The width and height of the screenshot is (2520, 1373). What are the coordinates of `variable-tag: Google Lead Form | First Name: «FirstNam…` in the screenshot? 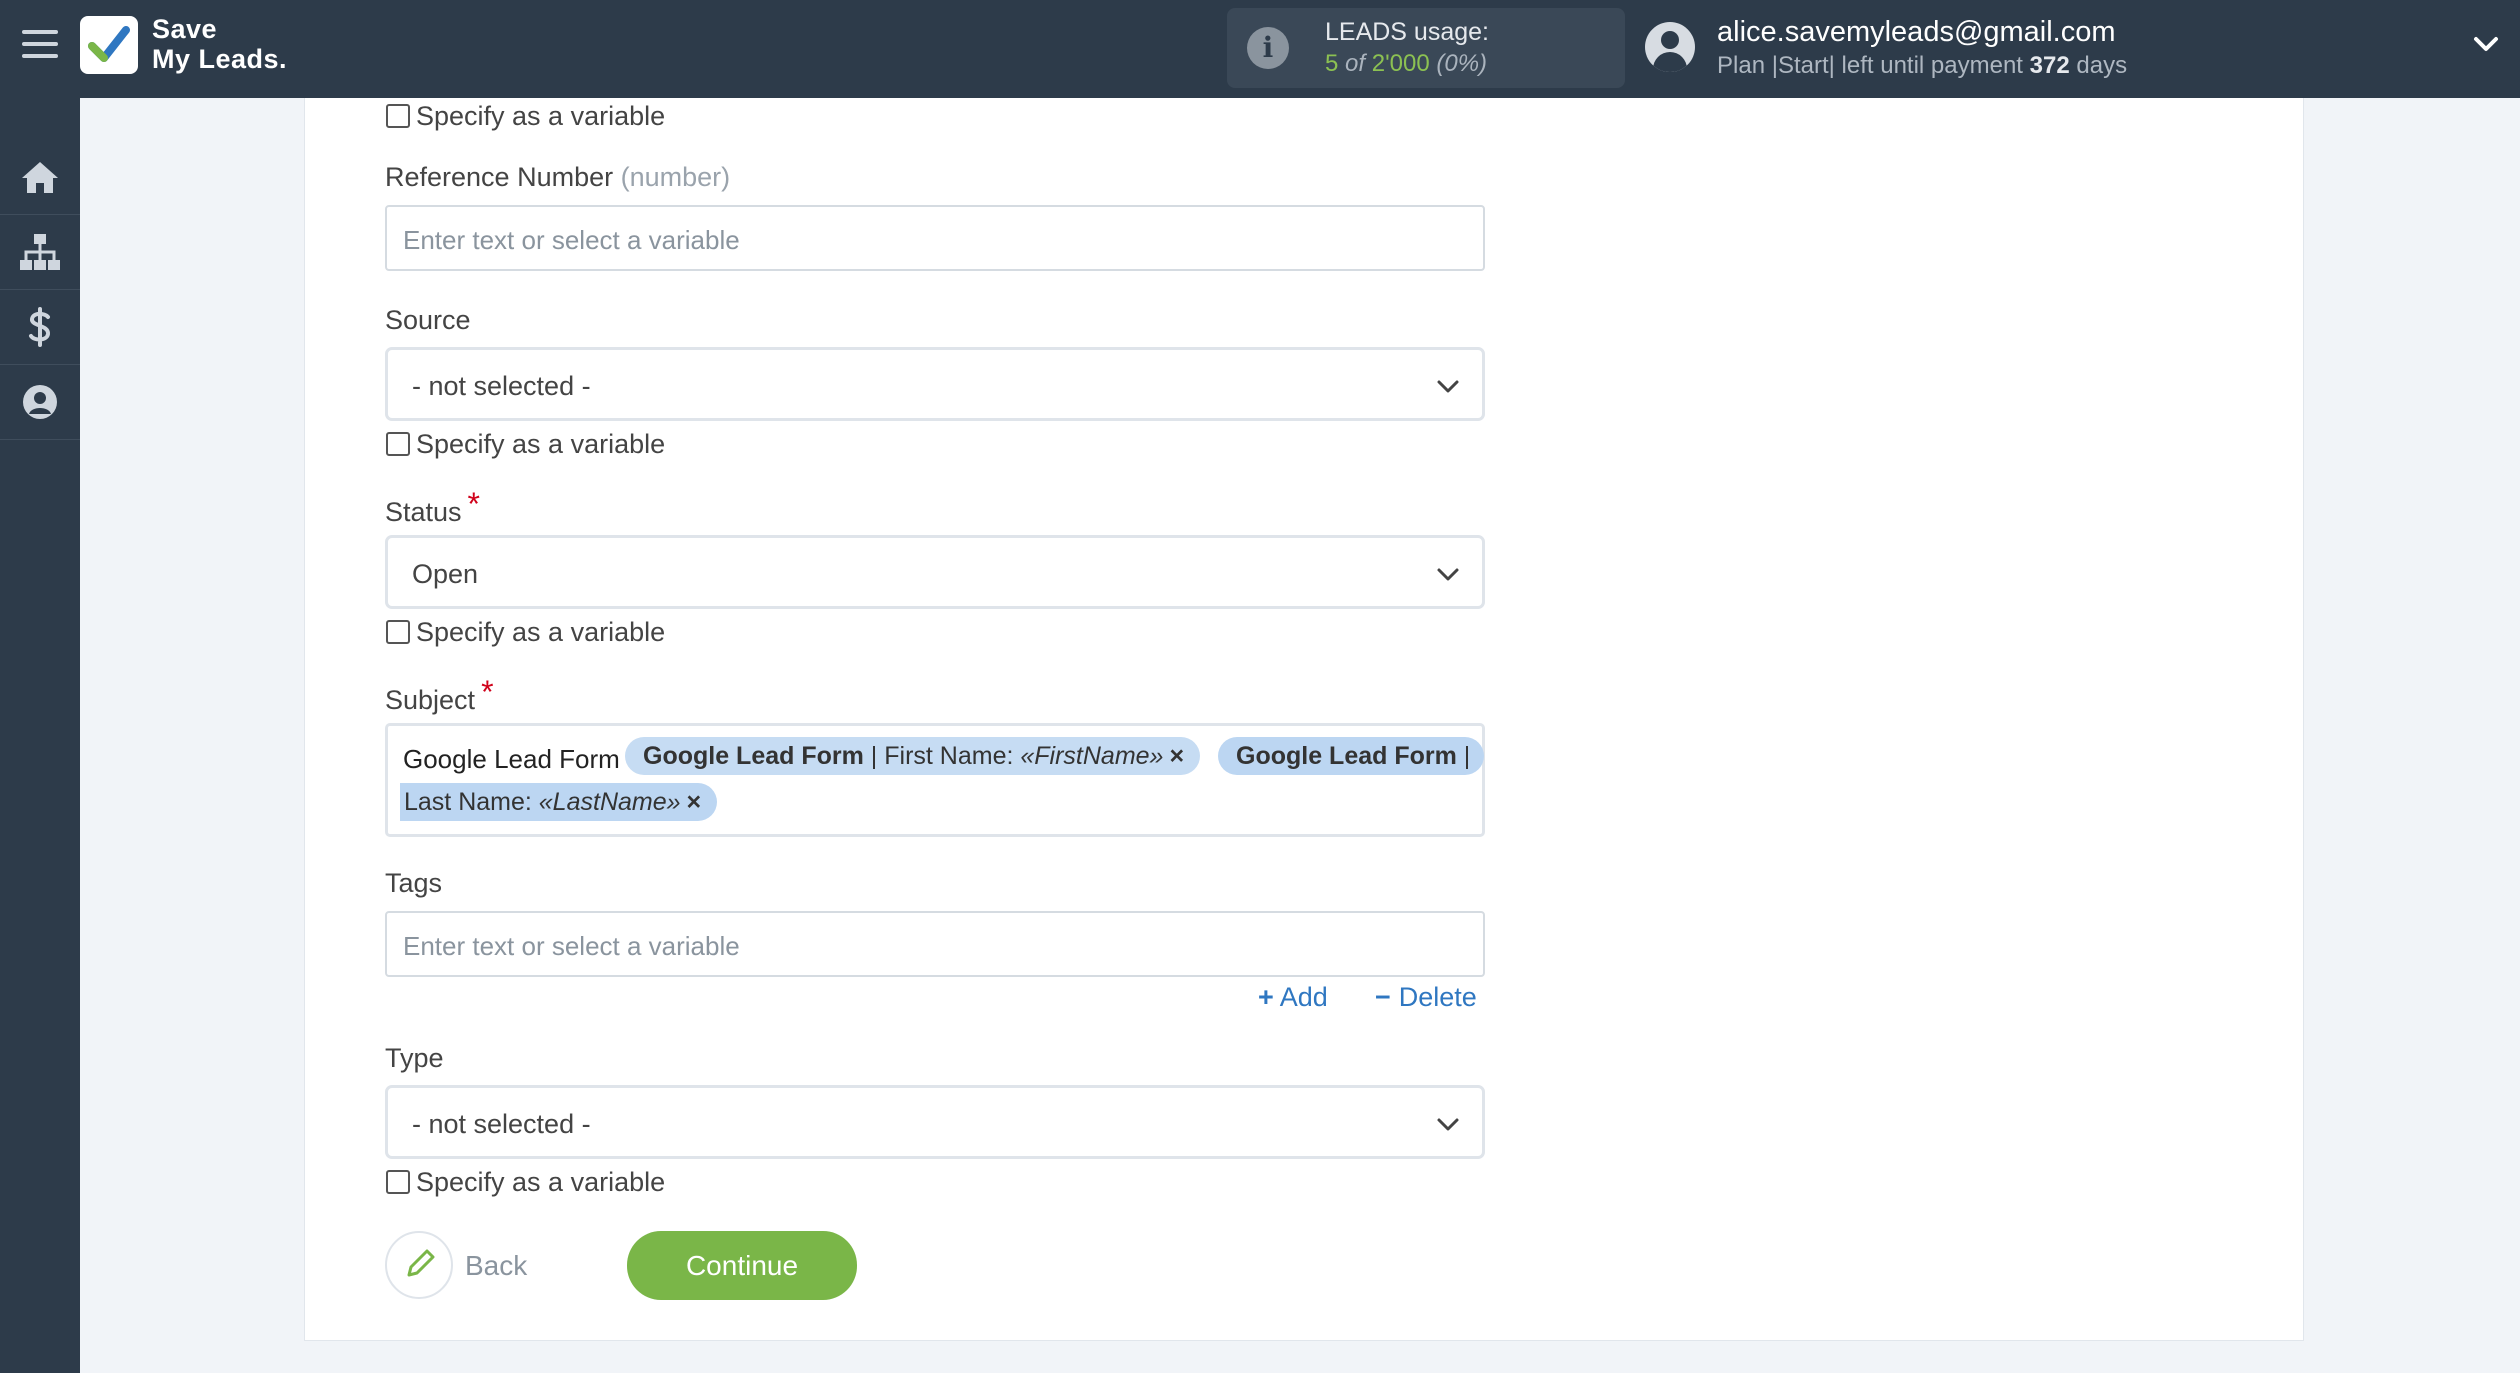 It's located at (913, 756).